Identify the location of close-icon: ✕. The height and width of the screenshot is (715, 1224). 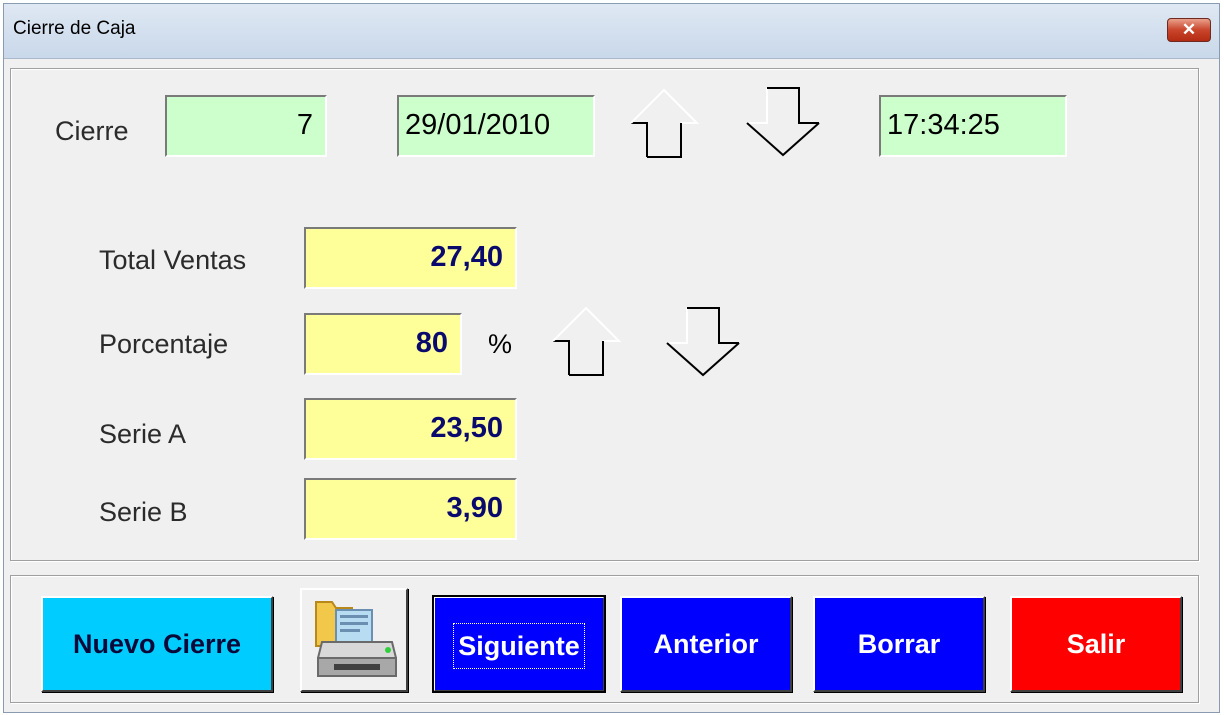
(1189, 29).